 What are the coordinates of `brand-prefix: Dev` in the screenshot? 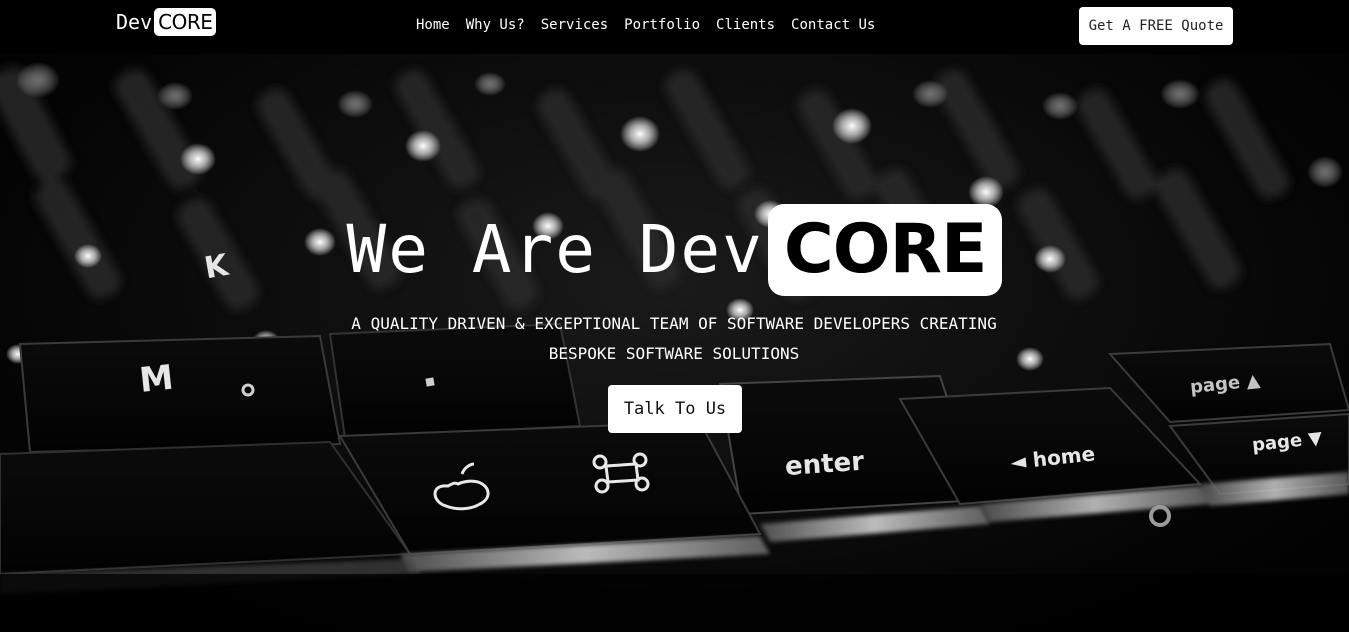 It's located at (134, 22).